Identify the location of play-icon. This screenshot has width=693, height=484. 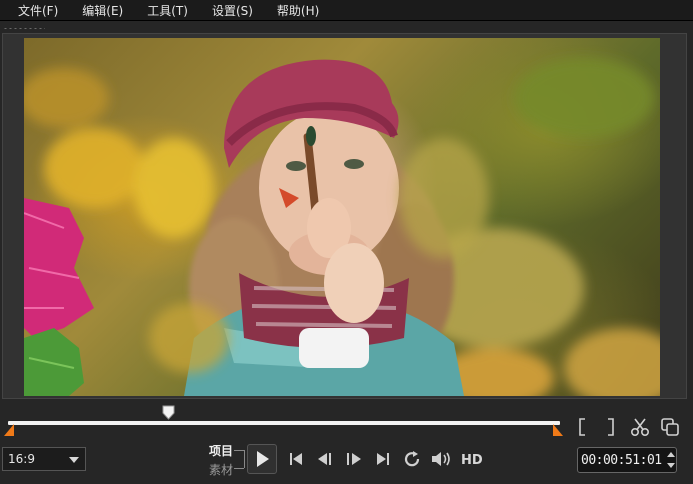
(263, 459).